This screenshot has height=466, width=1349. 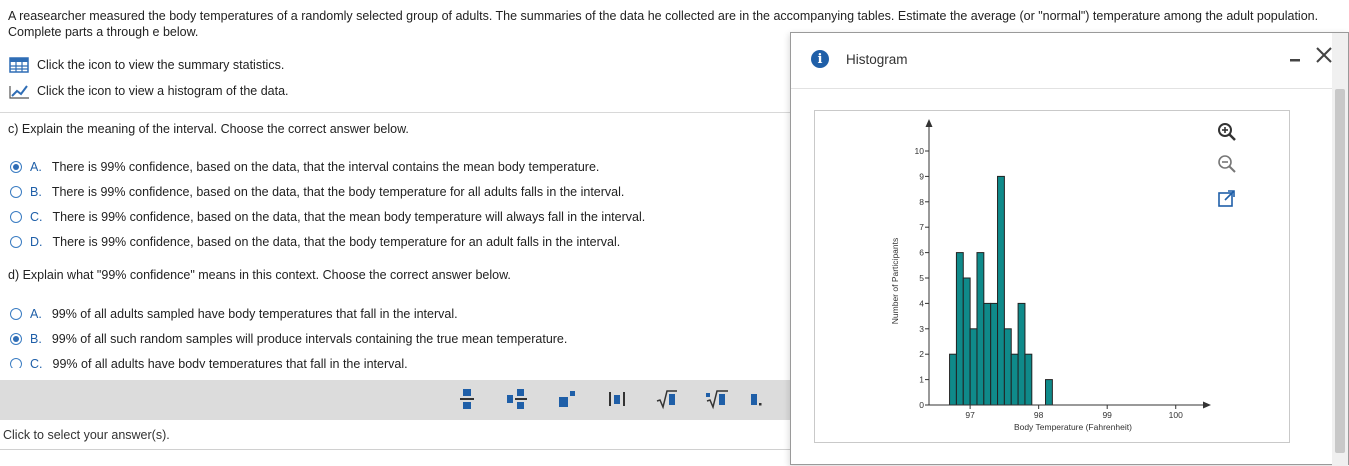 I want to click on y-tick-label: 2, so click(x=921, y=354).